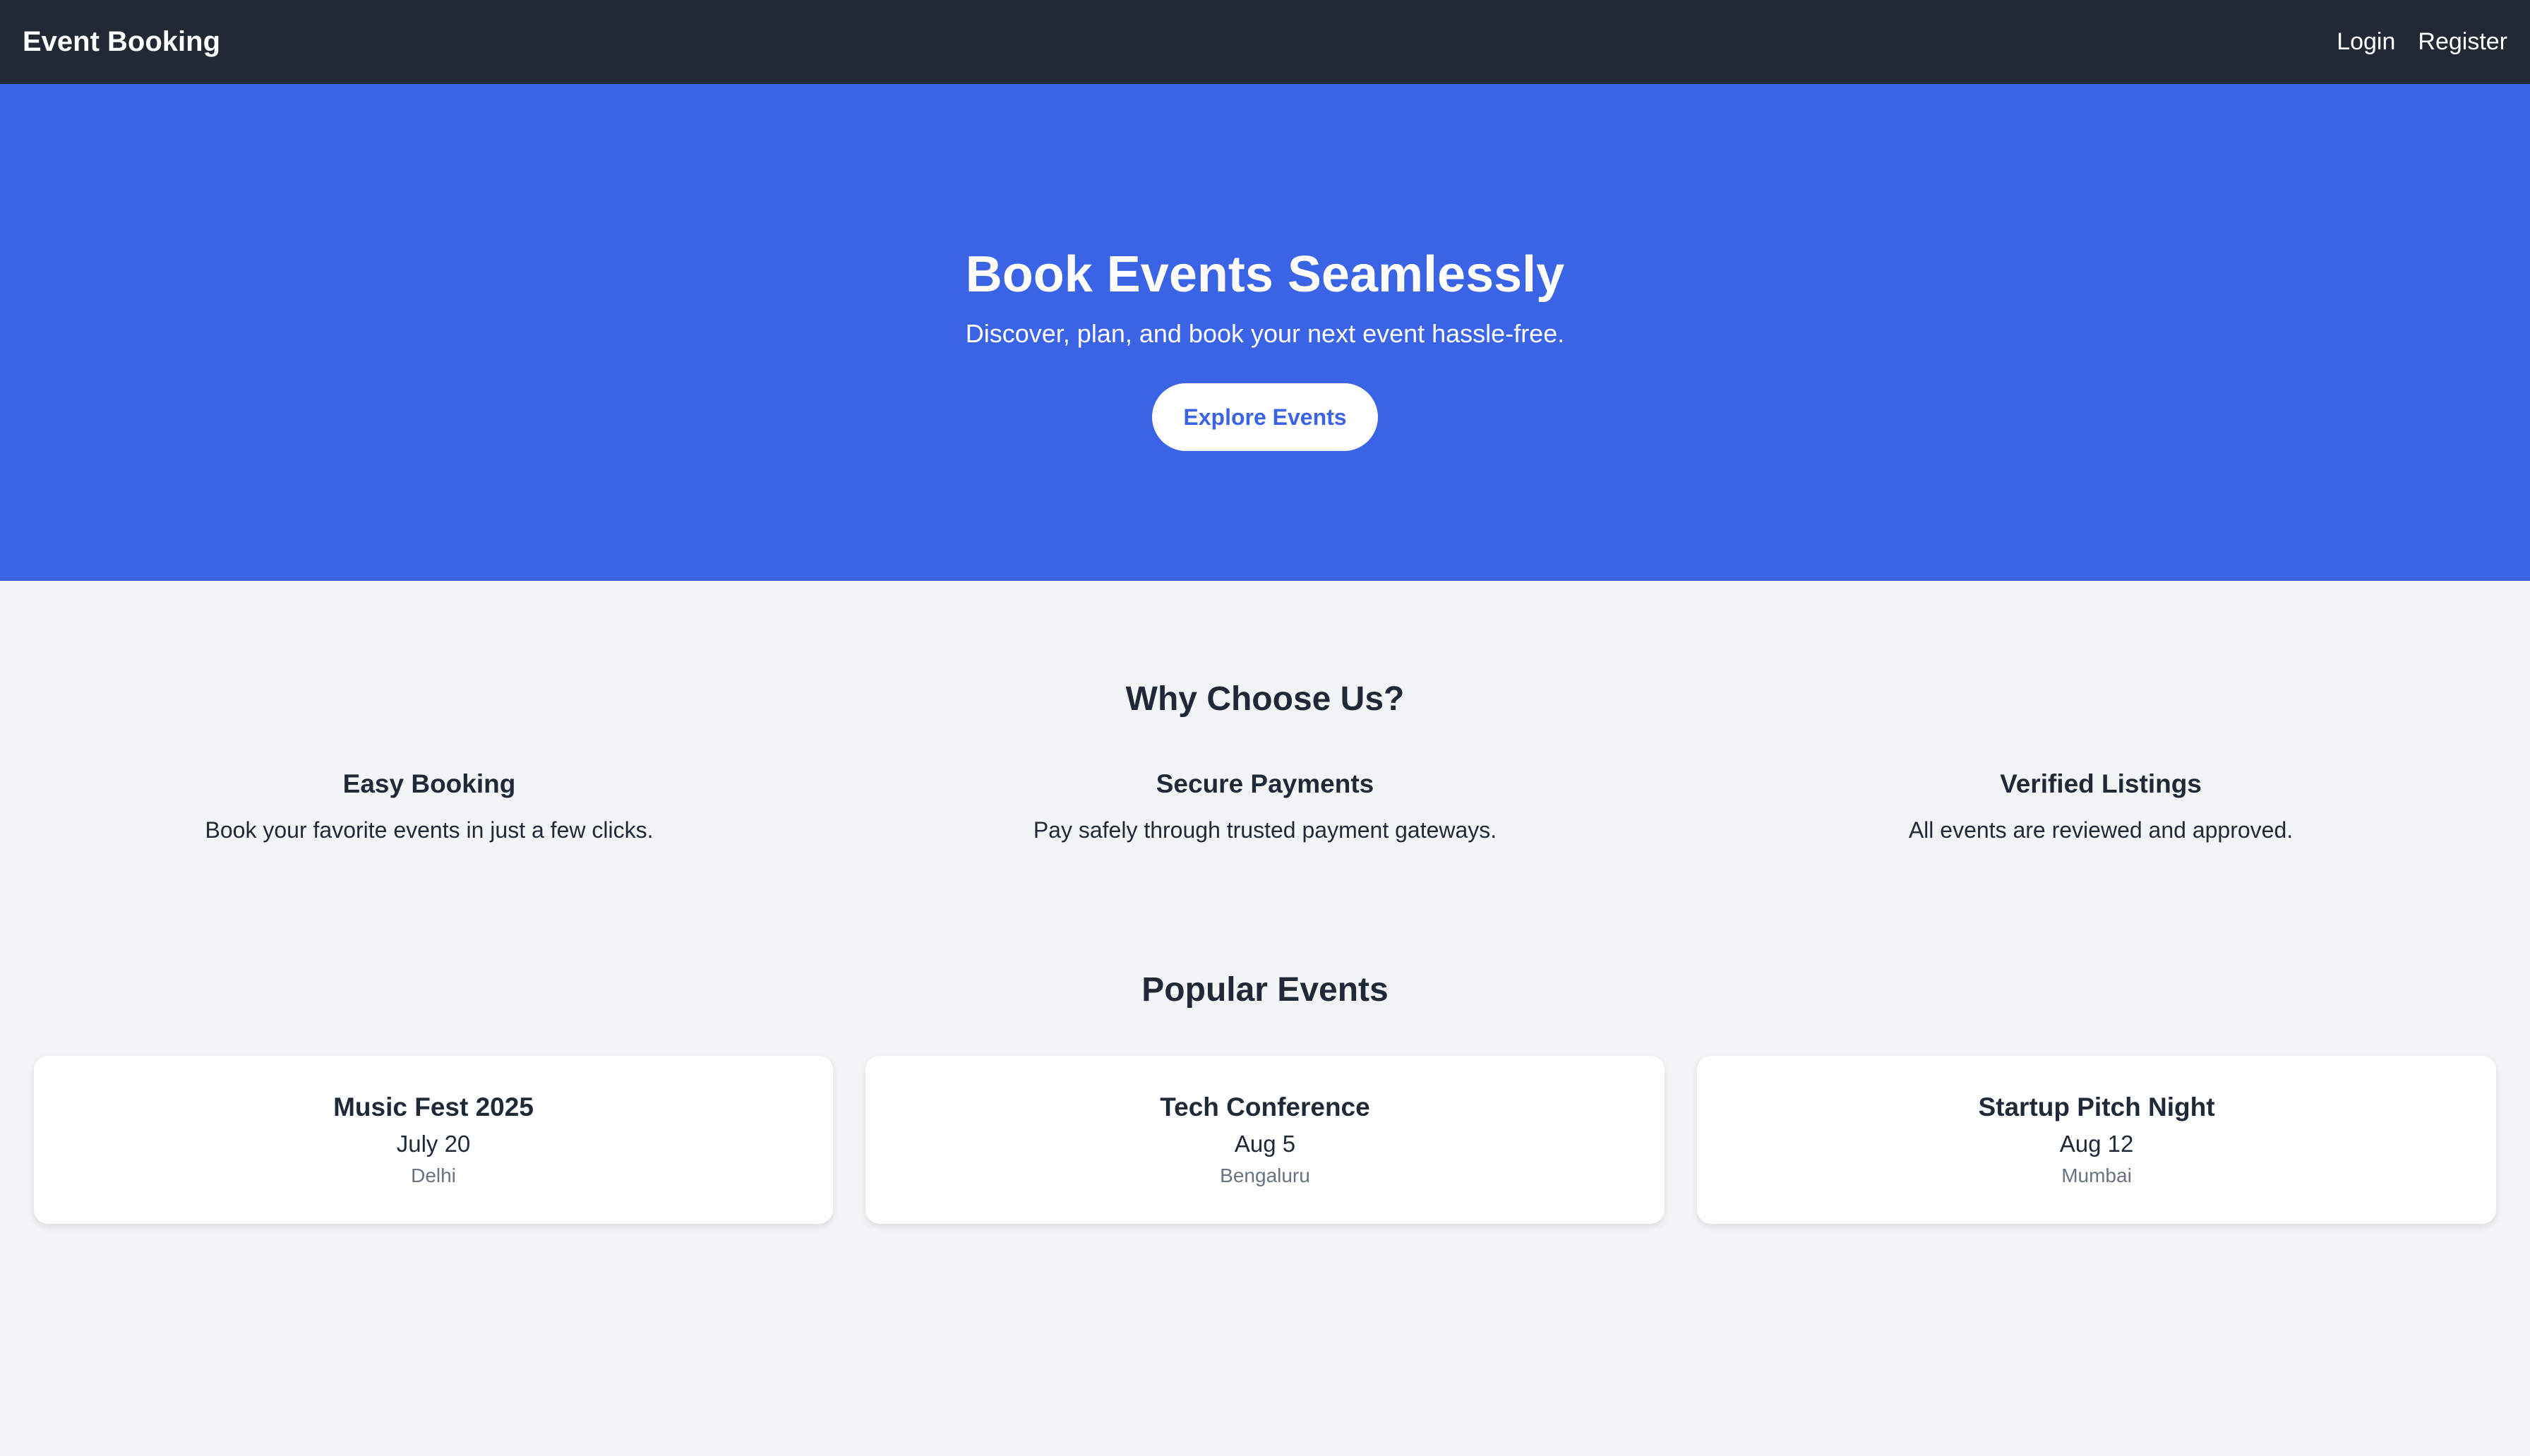 The height and width of the screenshot is (1456, 2530). I want to click on event-card-music-fest: Music Fest 2025 July 20 Delhi, so click(434, 1140).